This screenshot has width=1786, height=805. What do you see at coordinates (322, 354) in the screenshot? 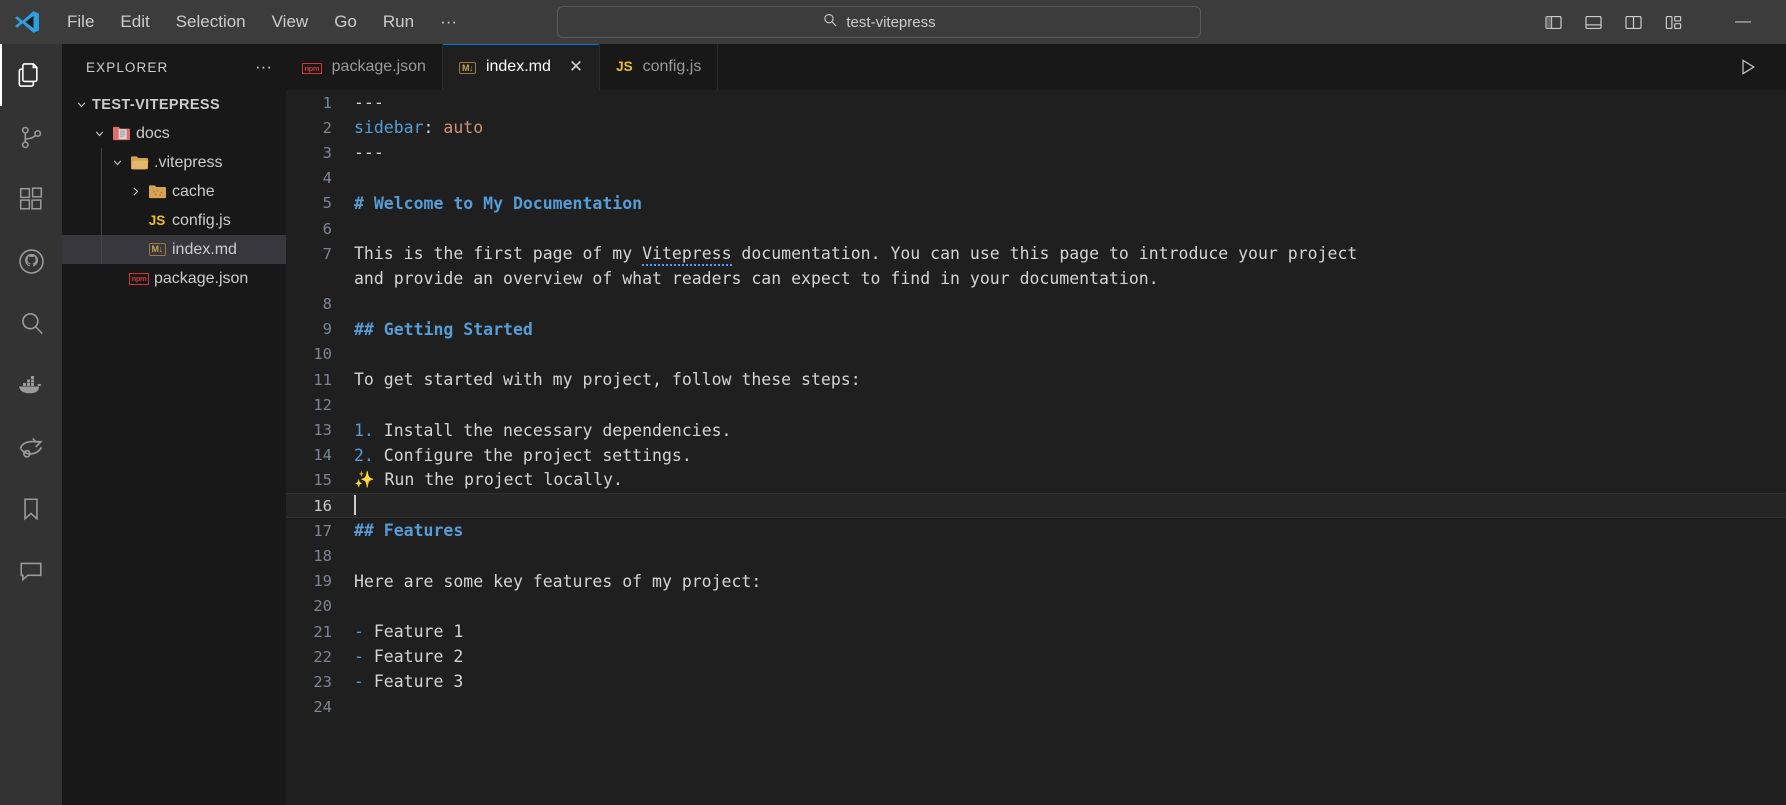
I see `line-number: 10` at bounding box center [322, 354].